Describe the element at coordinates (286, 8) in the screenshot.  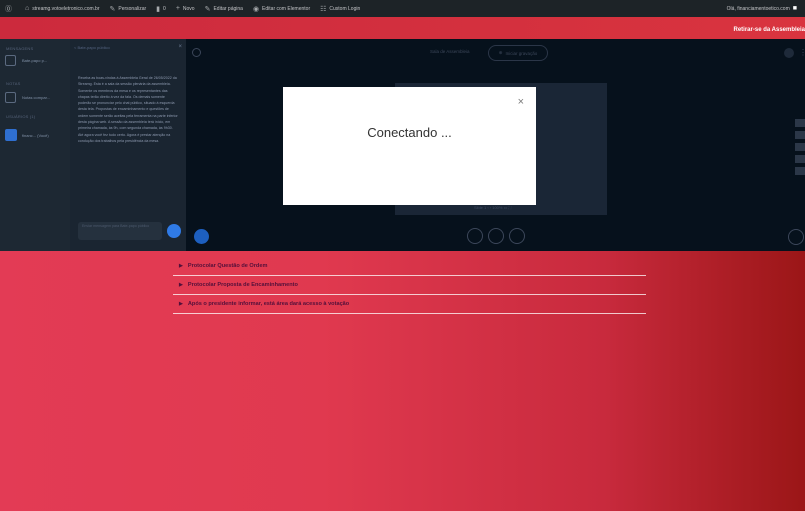
I see `elementor-label: Editar com Elementor` at that location.